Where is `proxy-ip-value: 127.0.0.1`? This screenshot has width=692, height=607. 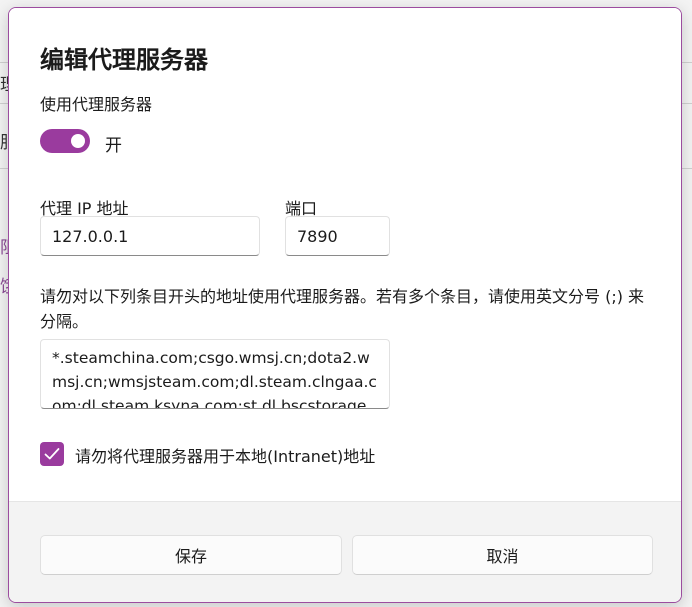
proxy-ip-value: 127.0.0.1 is located at coordinates (90, 236).